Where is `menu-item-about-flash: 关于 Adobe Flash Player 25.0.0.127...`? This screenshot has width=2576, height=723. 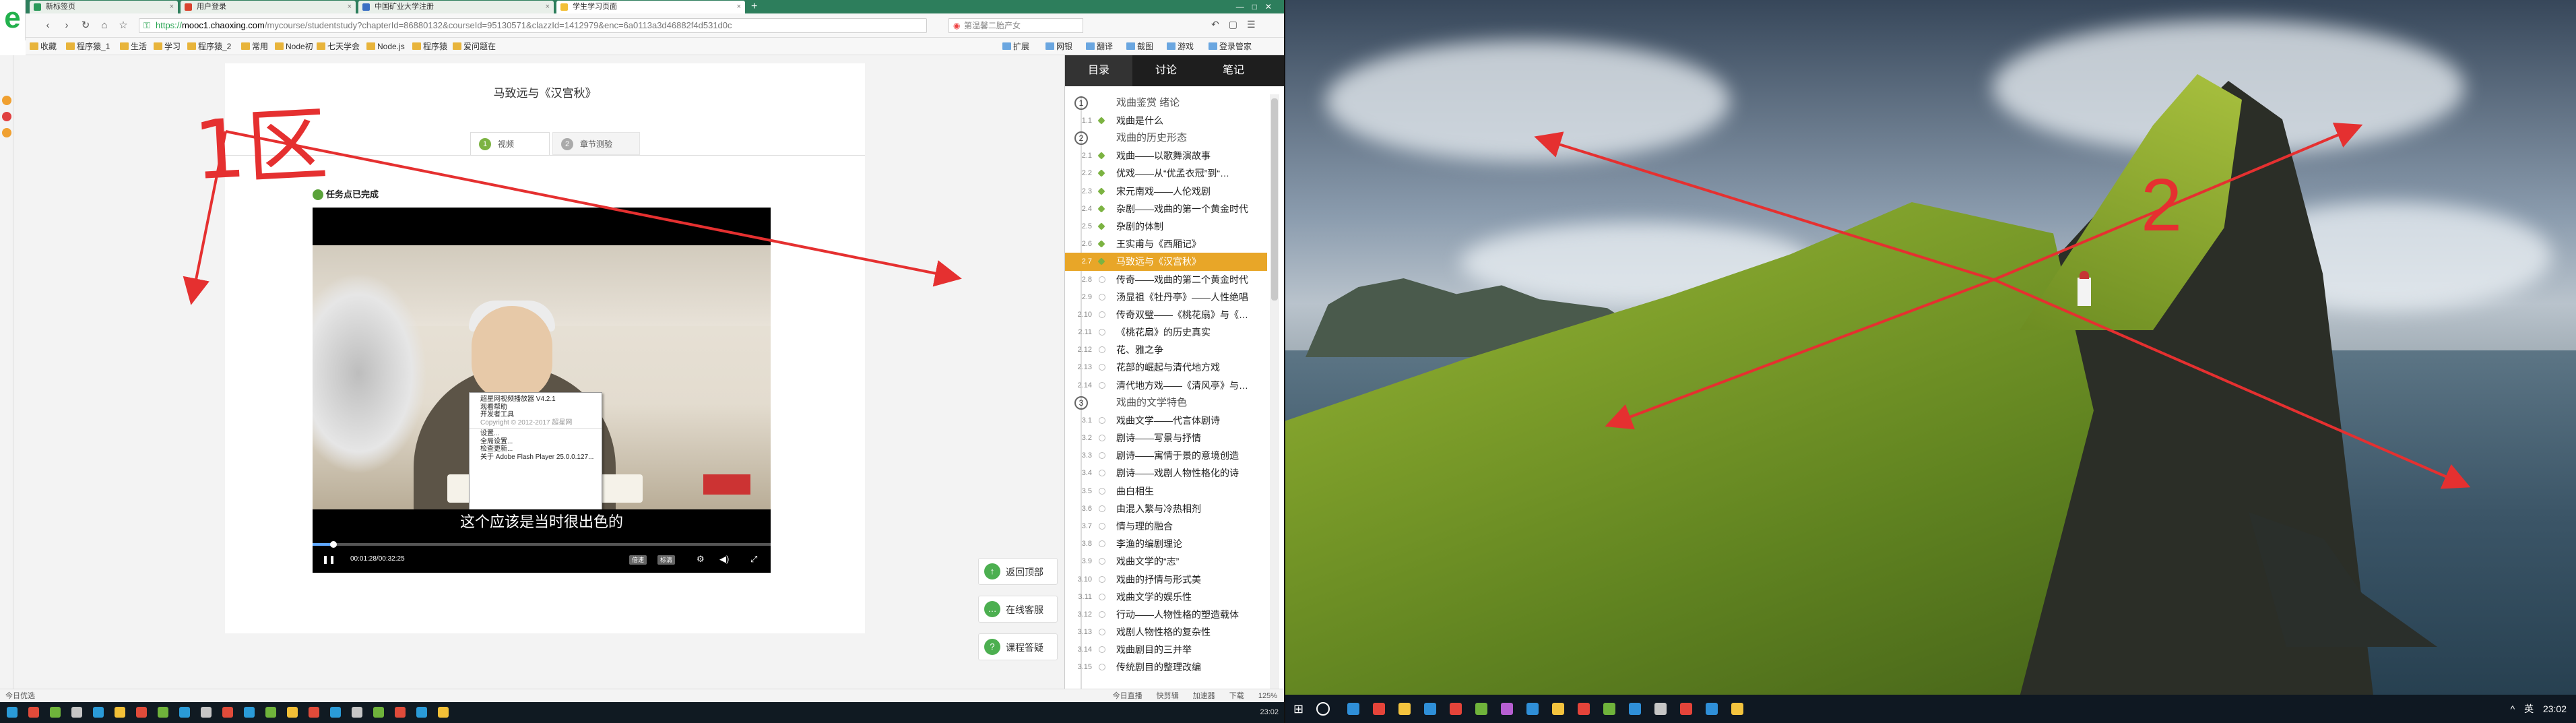
menu-item-about-flash: 关于 Adobe Flash Player 25.0.0.127... is located at coordinates (536, 457).